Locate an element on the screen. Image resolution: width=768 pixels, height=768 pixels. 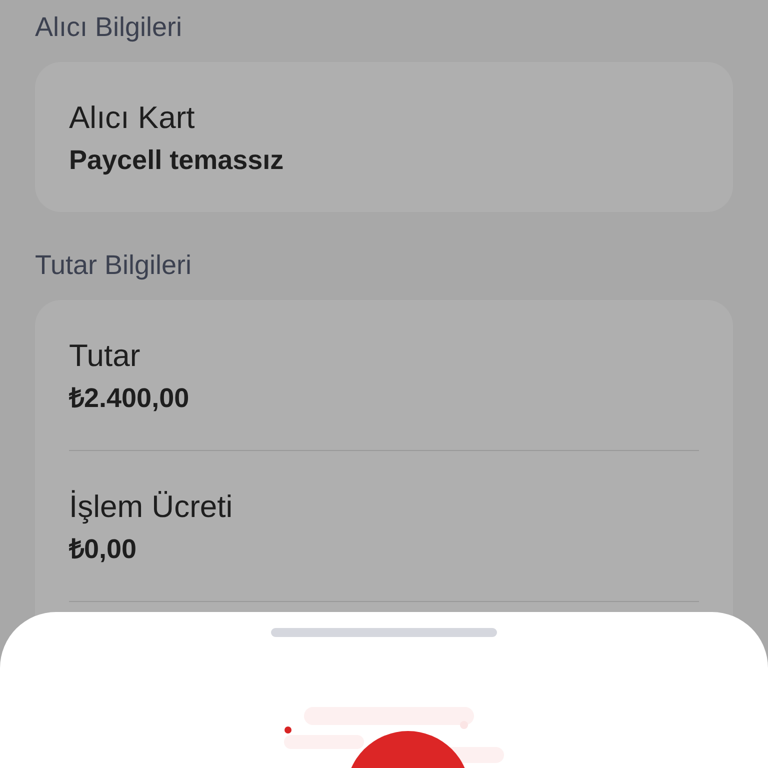
field-value: ₺2.400,00 is located at coordinates (129, 398).